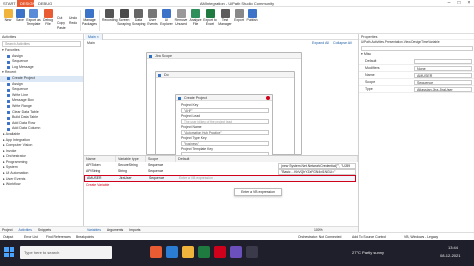 Image resolution: width=474 pixels, height=266 pixels. Describe the element at coordinates (204, 252) in the screenshot. I see `excel-taskbar-icon` at that location.